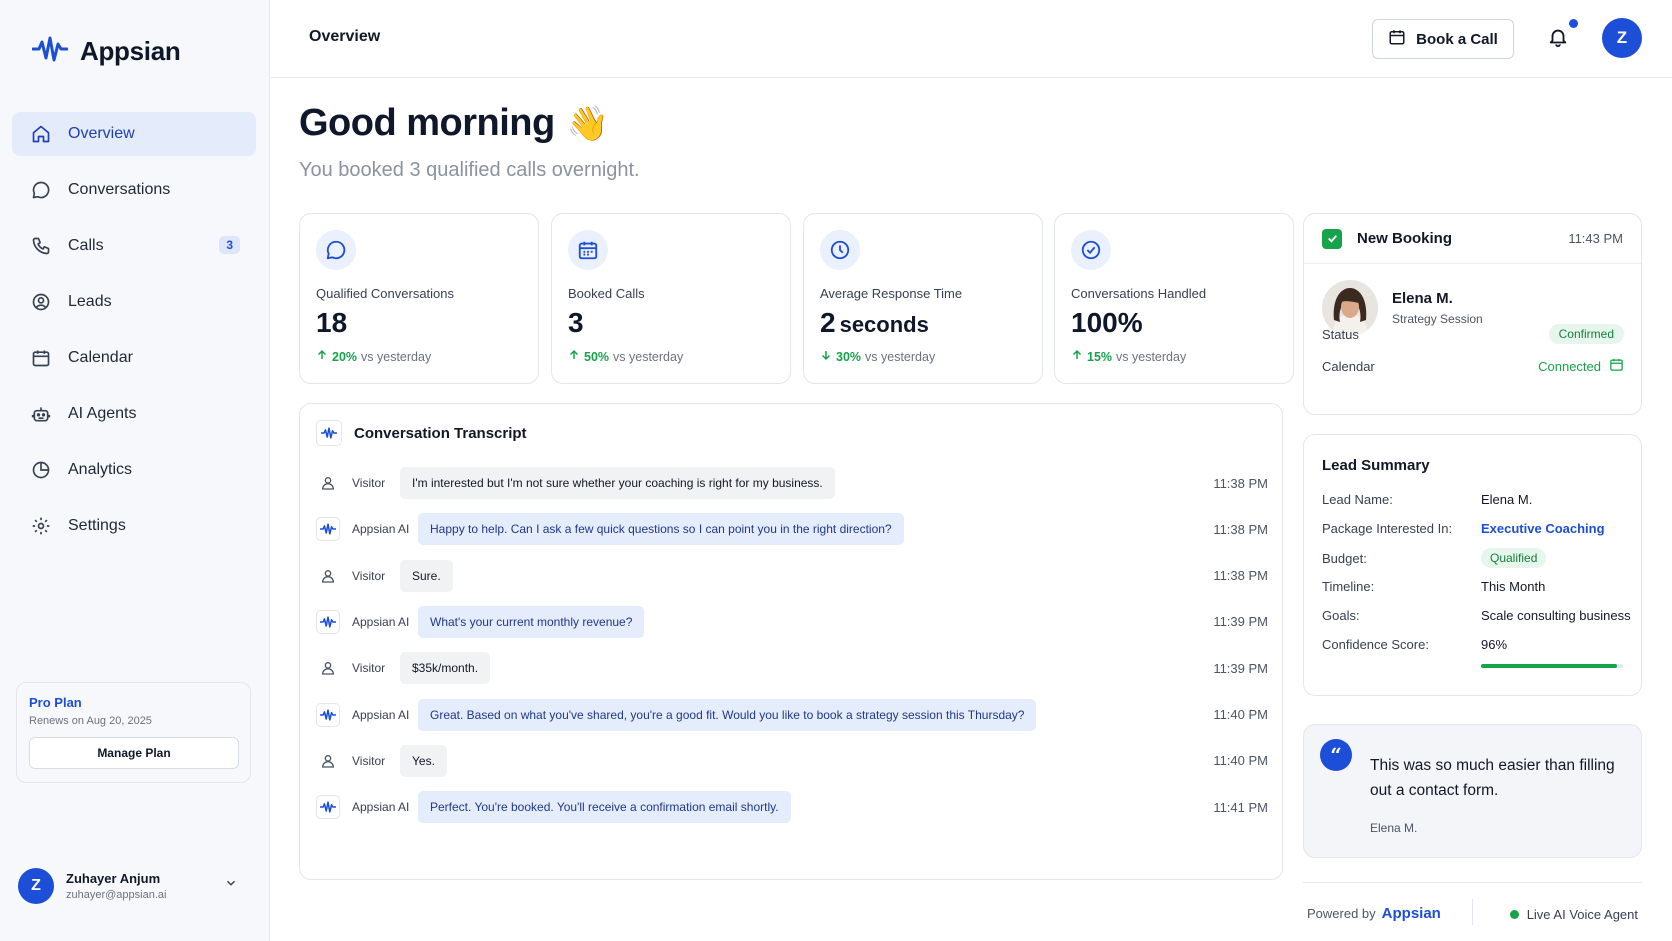 The height and width of the screenshot is (941, 1672). What do you see at coordinates (1622, 38) in the screenshot?
I see `header-avatar: Z` at bounding box center [1622, 38].